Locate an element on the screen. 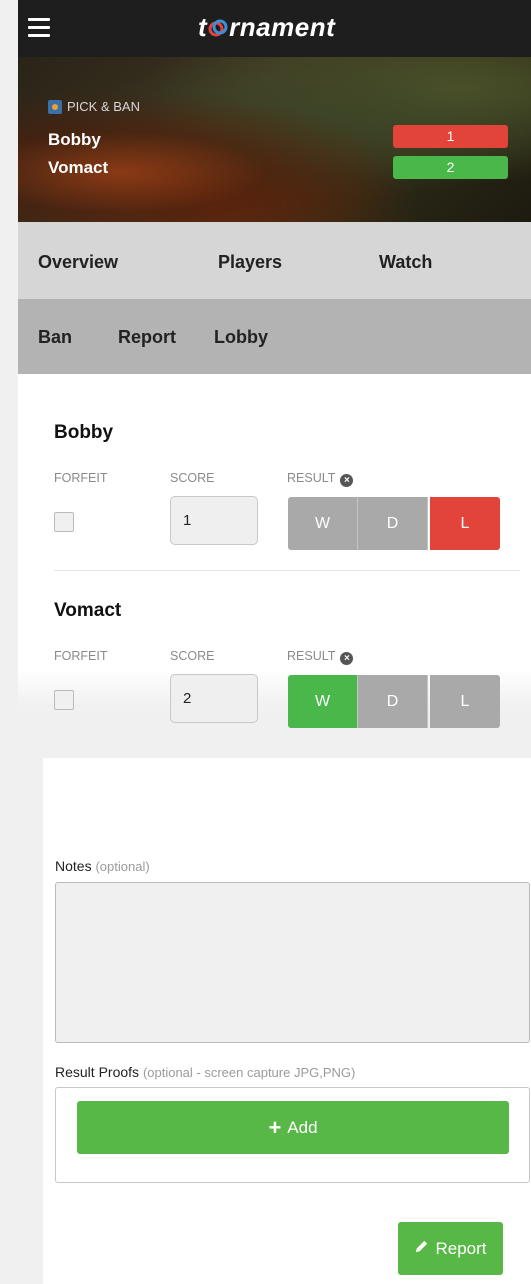 This screenshot has width=531, height=1284. result-draw-2: D is located at coordinates (393, 701).